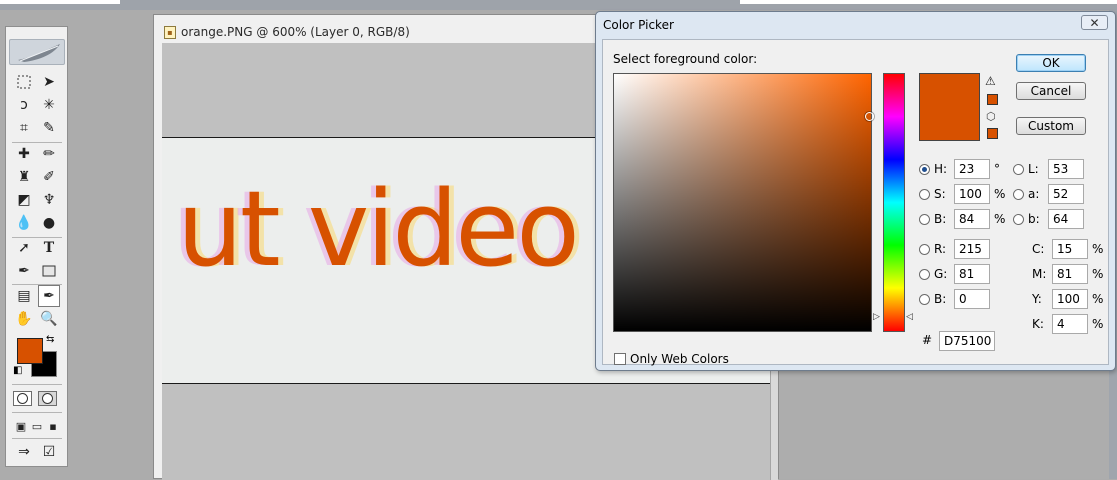 This screenshot has height=480, width=1117. What do you see at coordinates (50, 339) in the screenshot?
I see `swap-colors-icon: ⇆` at bounding box center [50, 339].